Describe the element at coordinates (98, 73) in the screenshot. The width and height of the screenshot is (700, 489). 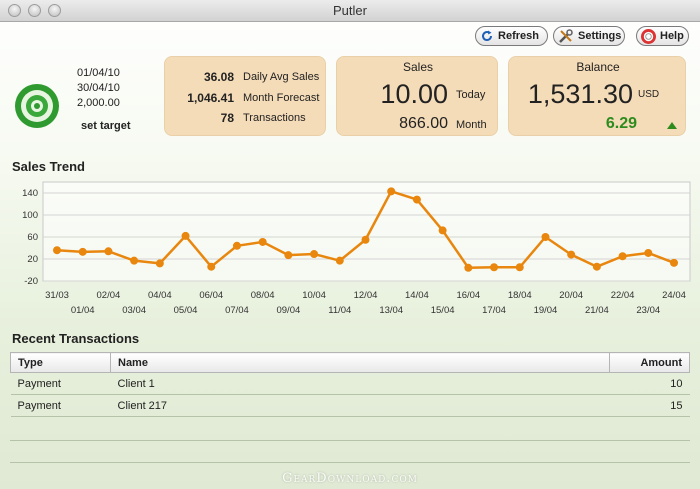
I see `target-date-from: 01/04/10` at that location.